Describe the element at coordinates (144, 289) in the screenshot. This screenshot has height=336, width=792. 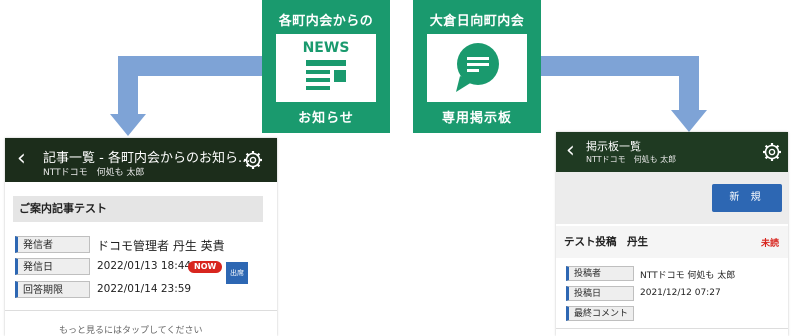
I see `deadline-value: 2022/01/14 23:59` at that location.